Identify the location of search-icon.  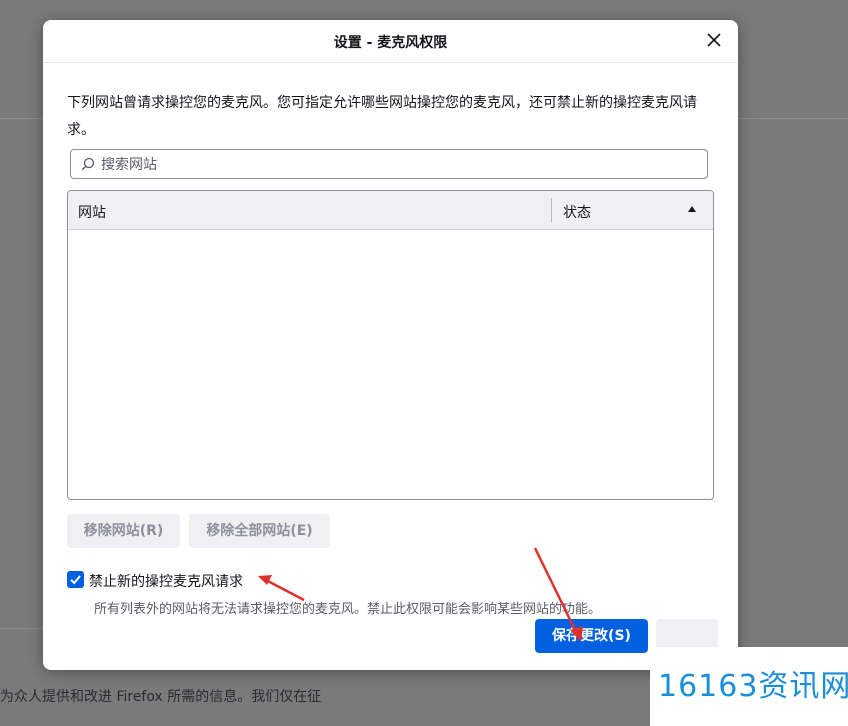
(88, 164).